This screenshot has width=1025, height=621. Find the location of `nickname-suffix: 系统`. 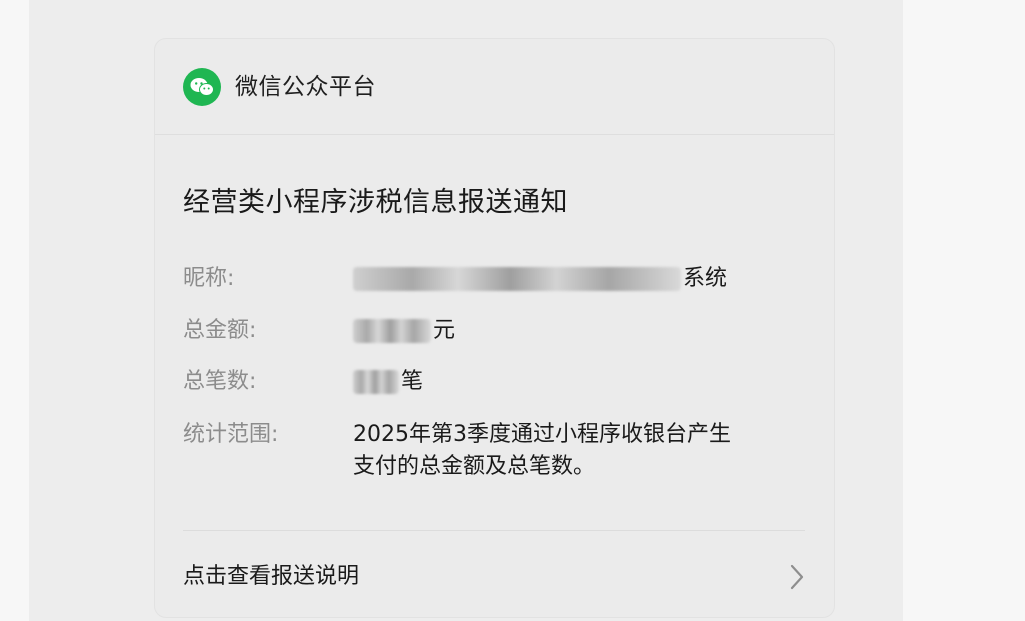

nickname-suffix: 系统 is located at coordinates (705, 278).